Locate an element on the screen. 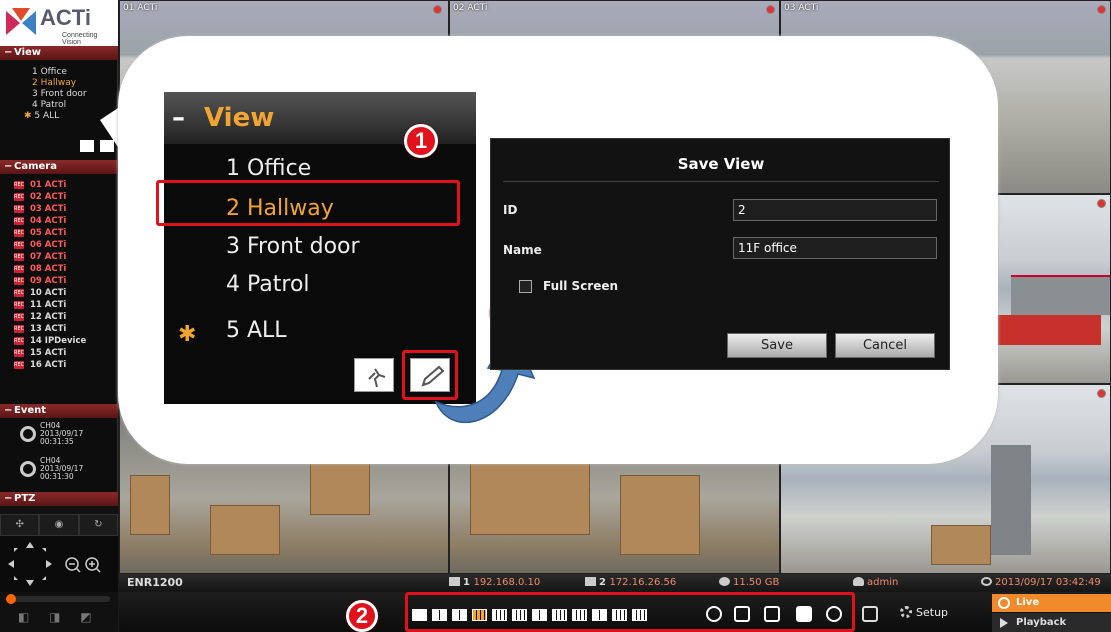 This screenshot has height=632, width=1111. event-header-label: Event is located at coordinates (30, 410).